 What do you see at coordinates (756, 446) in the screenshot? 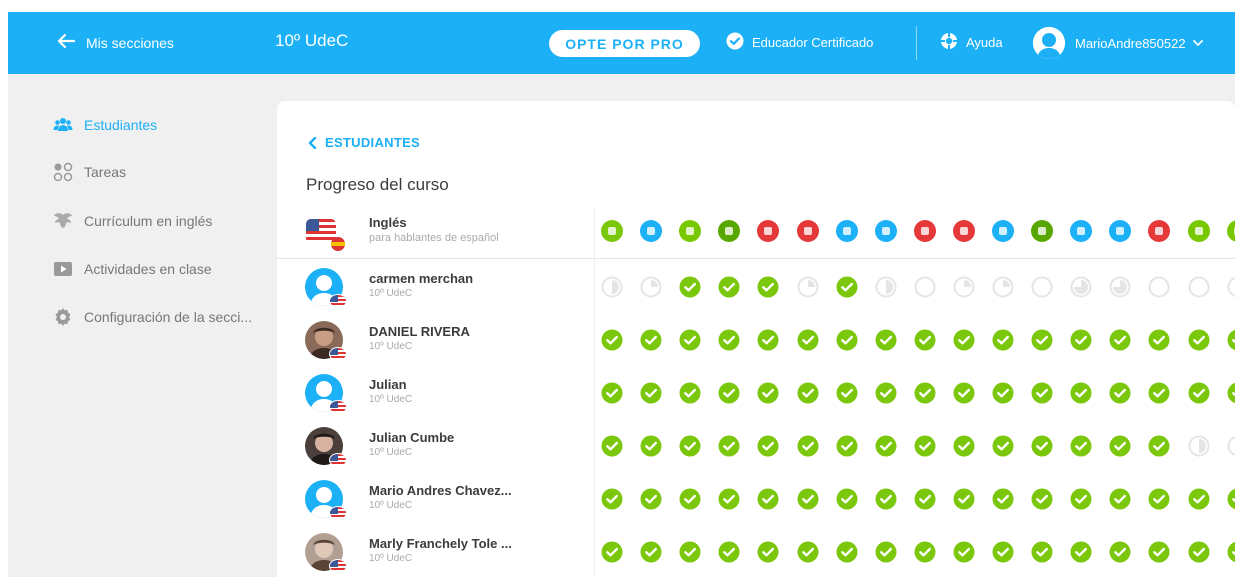
I see `student-row: Julian Cumbe 10º UdeC` at bounding box center [756, 446].